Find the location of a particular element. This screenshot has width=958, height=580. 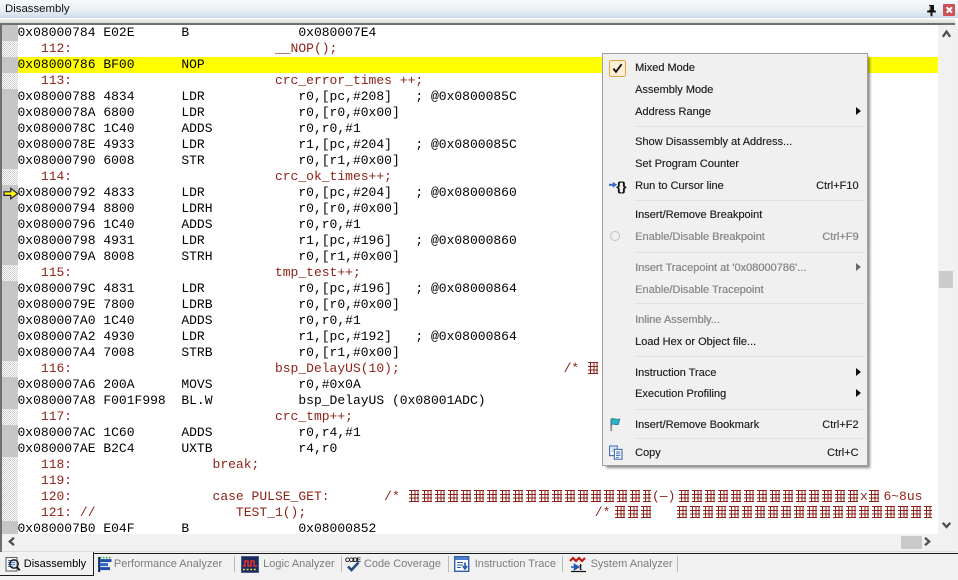

svg-text: CODE is located at coordinates (353, 560).